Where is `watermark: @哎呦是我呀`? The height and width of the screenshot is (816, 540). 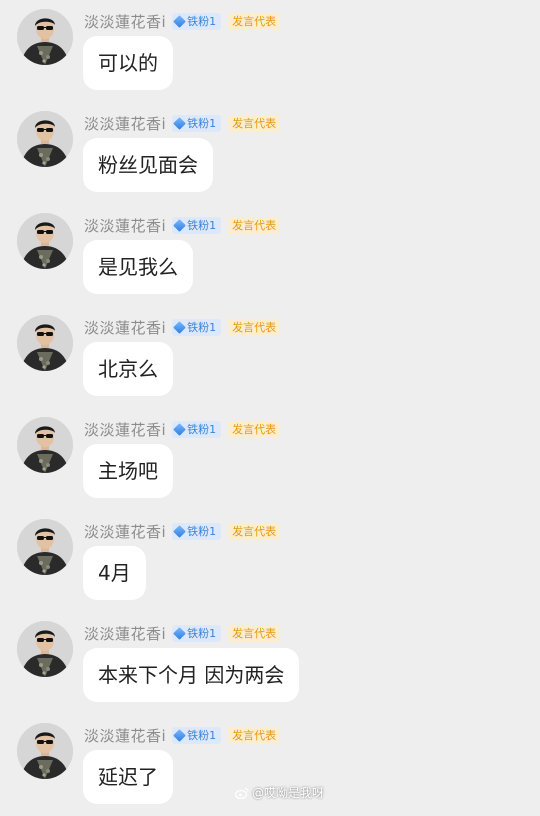
watermark: @哎呦是我呀 is located at coordinates (279, 792).